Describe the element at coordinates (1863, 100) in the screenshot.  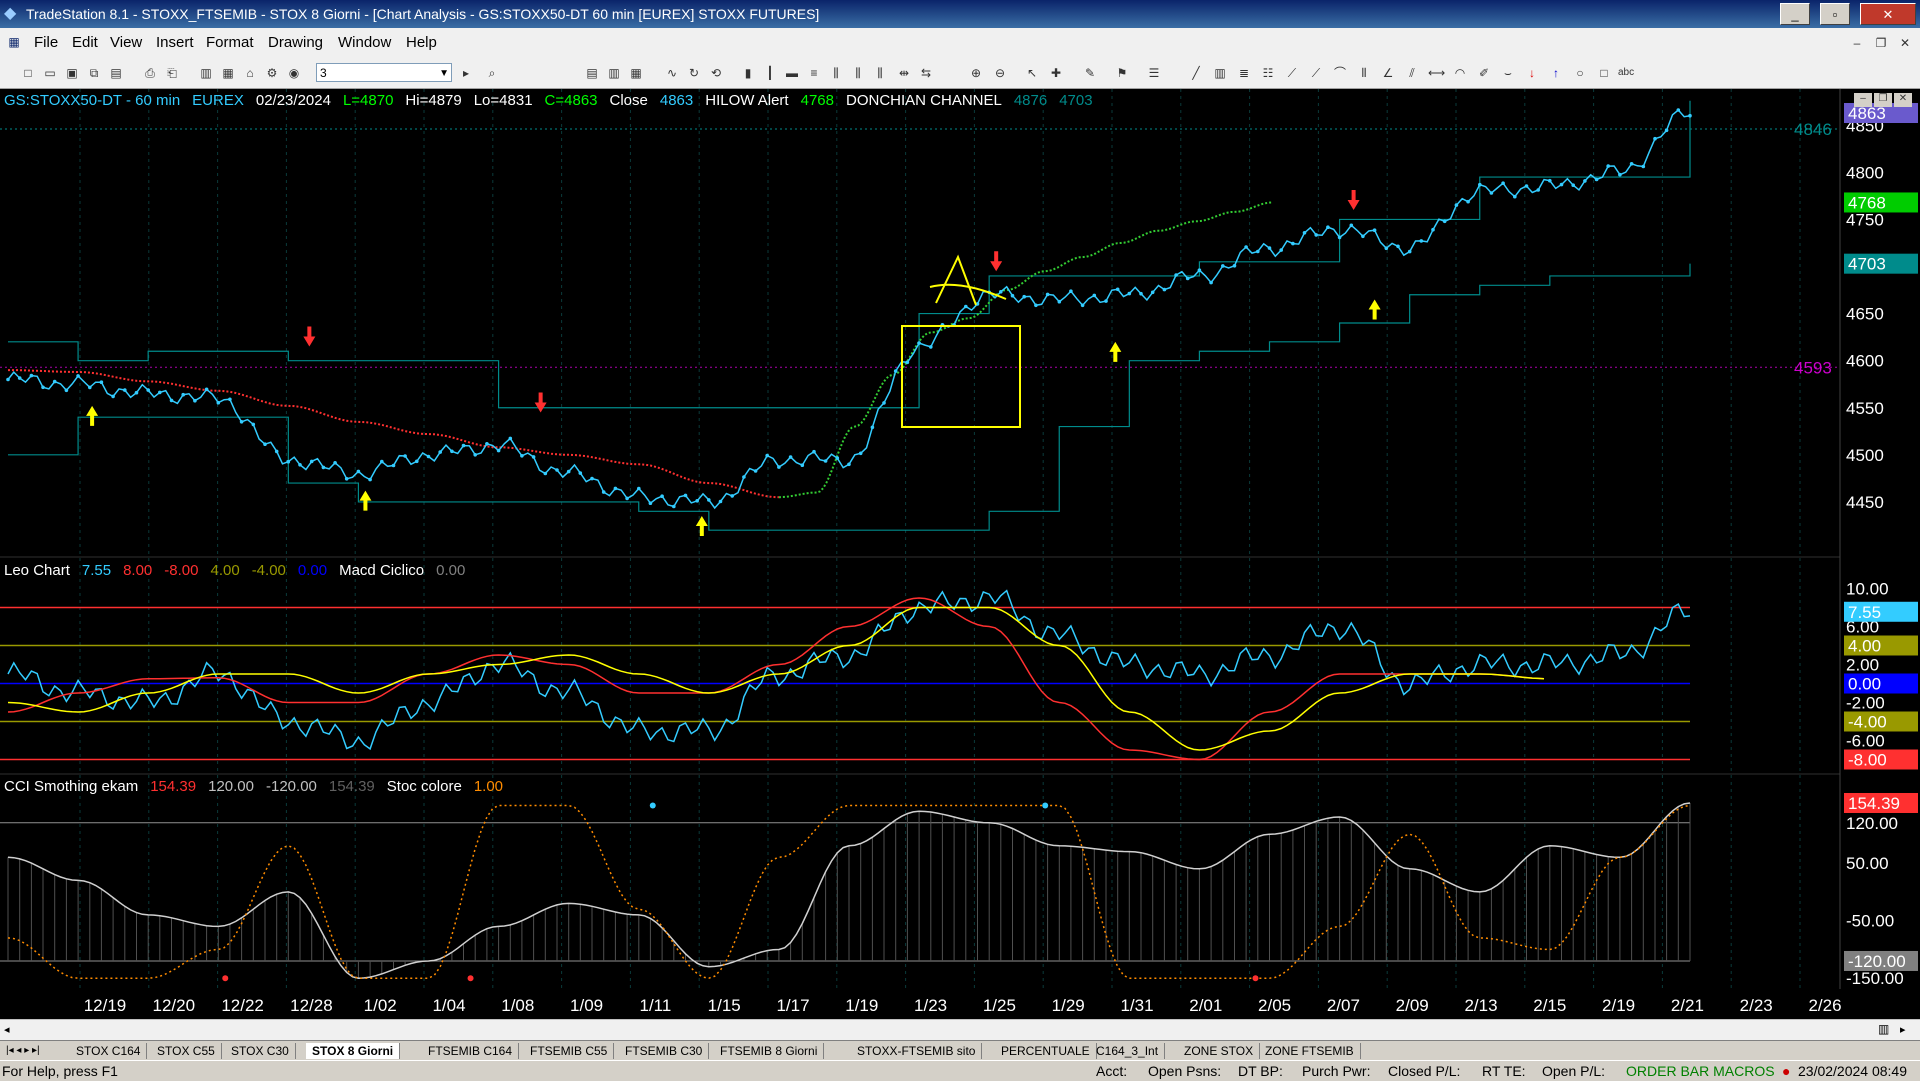
I see `subwindow-minimize-button: –` at that location.